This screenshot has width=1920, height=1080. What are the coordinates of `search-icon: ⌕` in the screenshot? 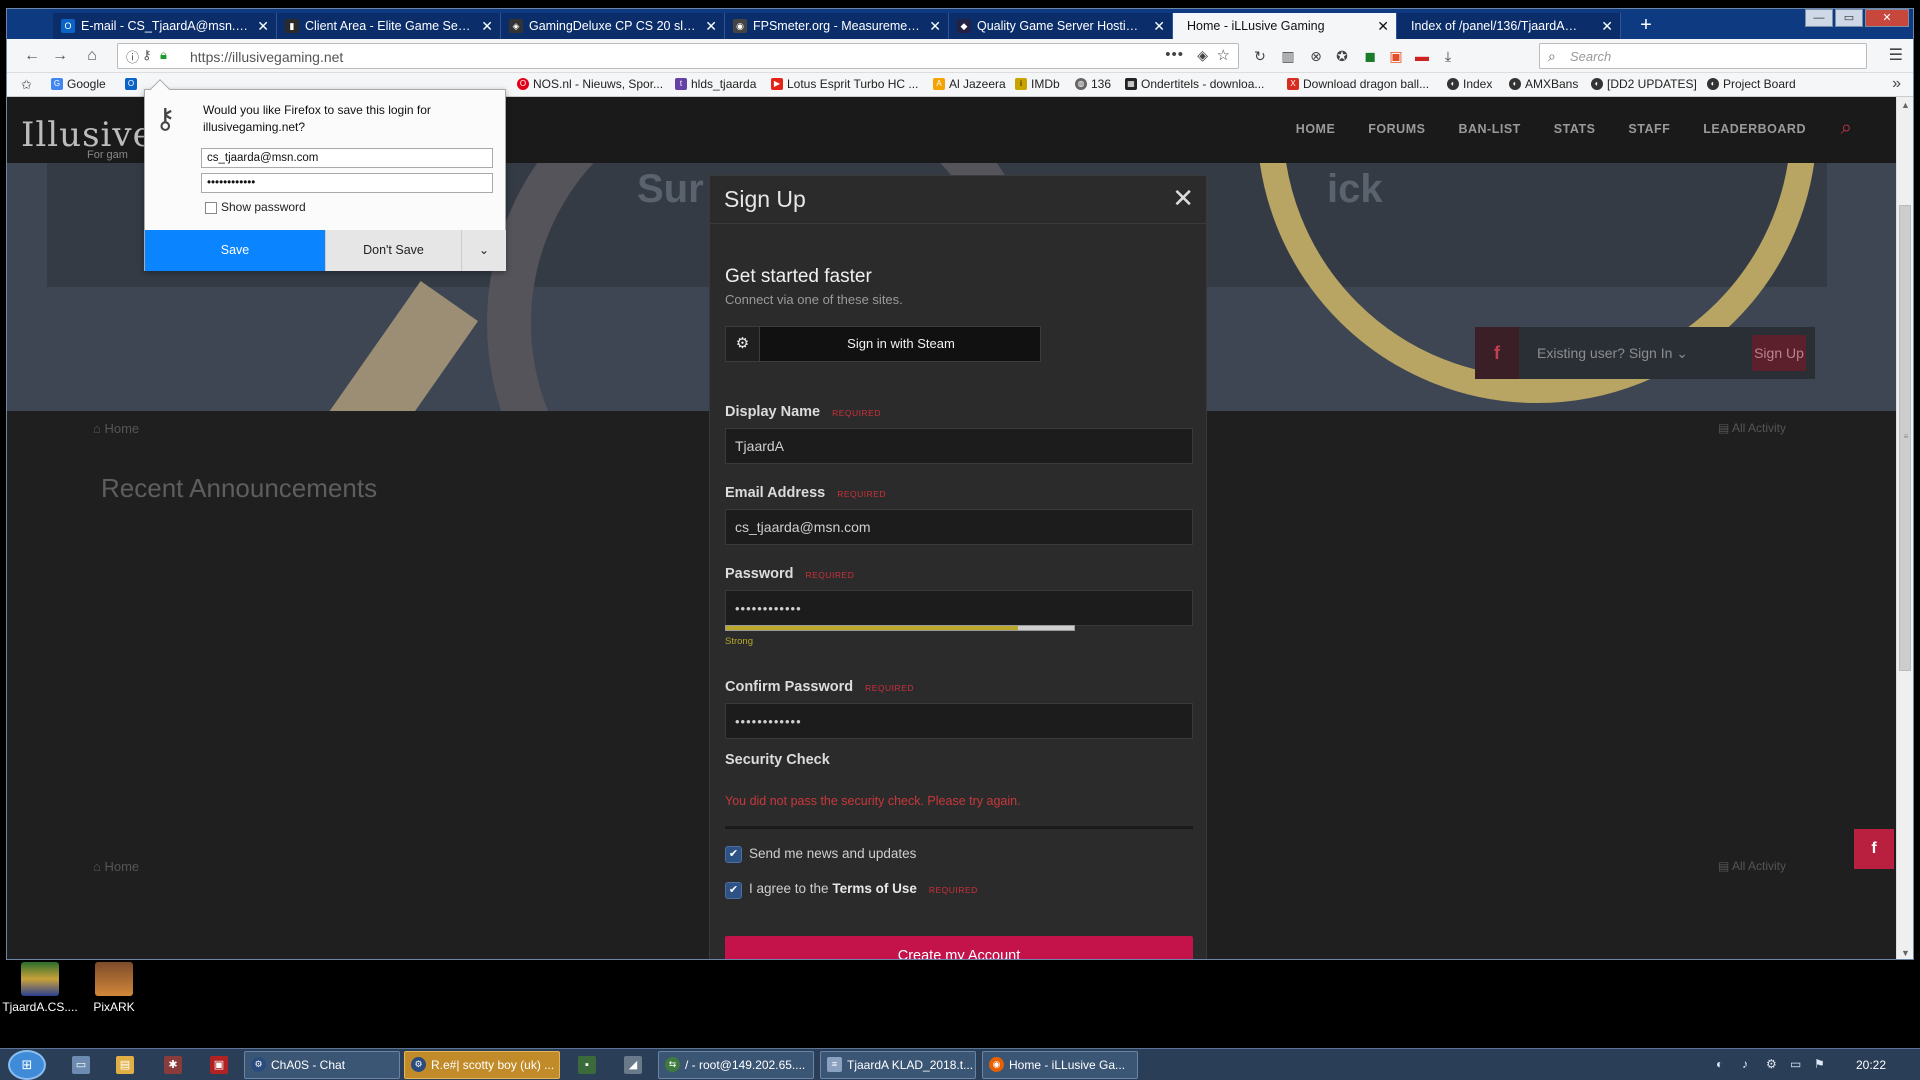 It's located at (1846, 128).